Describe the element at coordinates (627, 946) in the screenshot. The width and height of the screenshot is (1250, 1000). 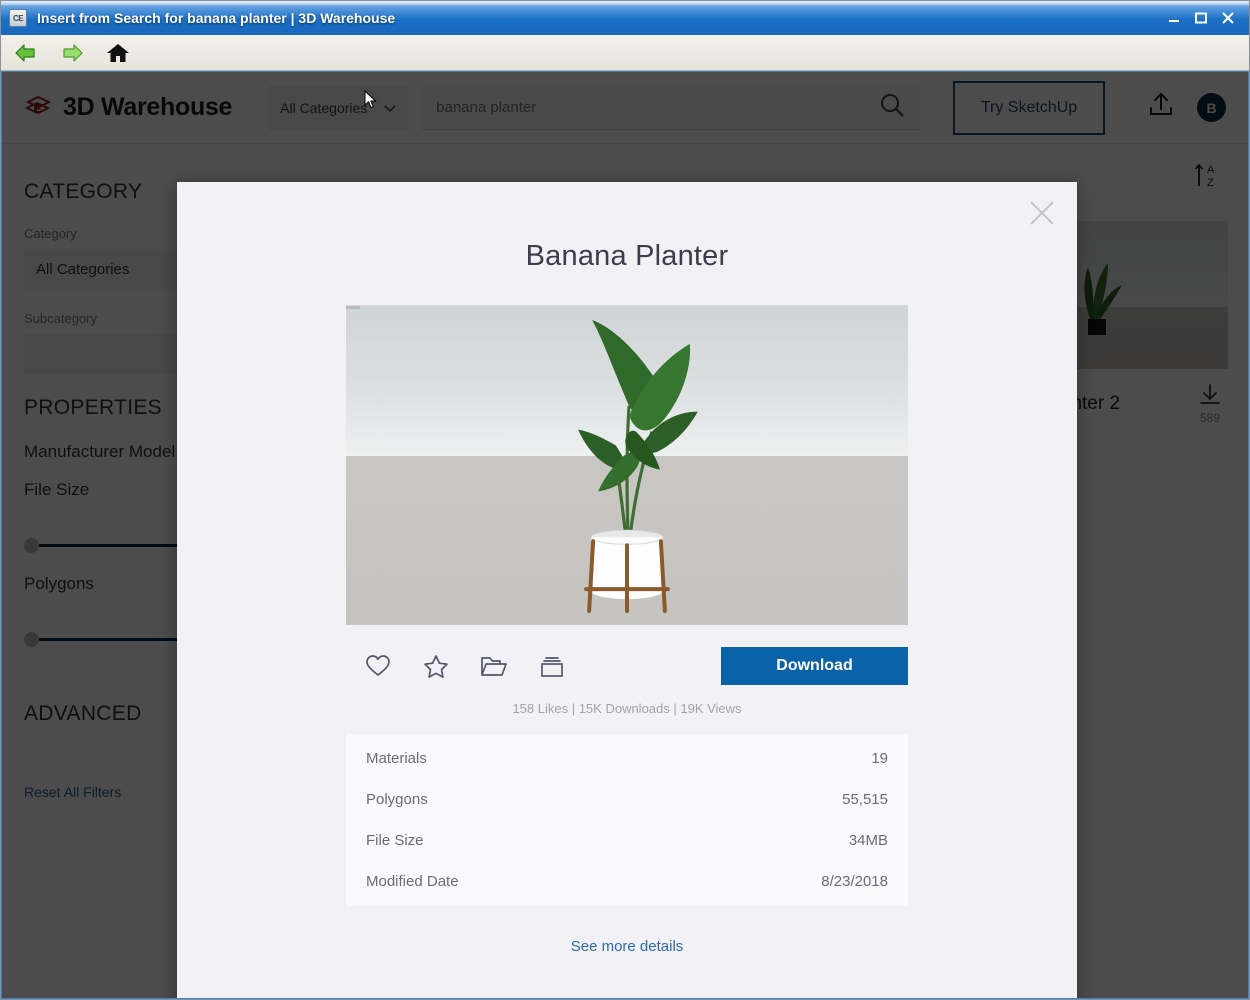
I see `see-more-details-link: See more details` at that location.